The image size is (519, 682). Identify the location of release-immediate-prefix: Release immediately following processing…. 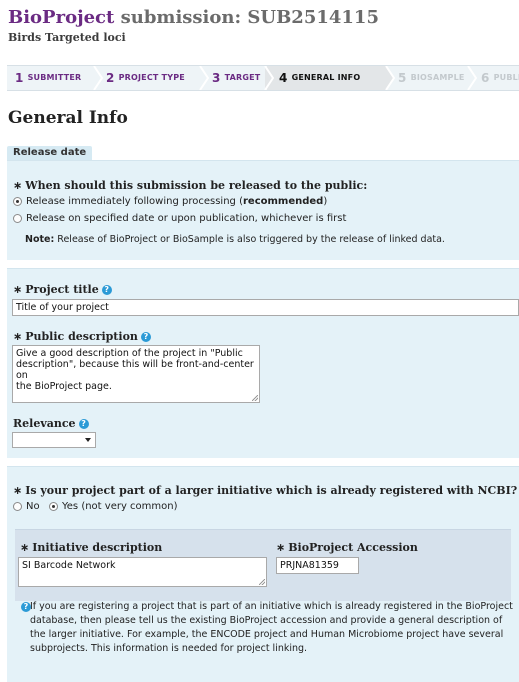
(134, 201).